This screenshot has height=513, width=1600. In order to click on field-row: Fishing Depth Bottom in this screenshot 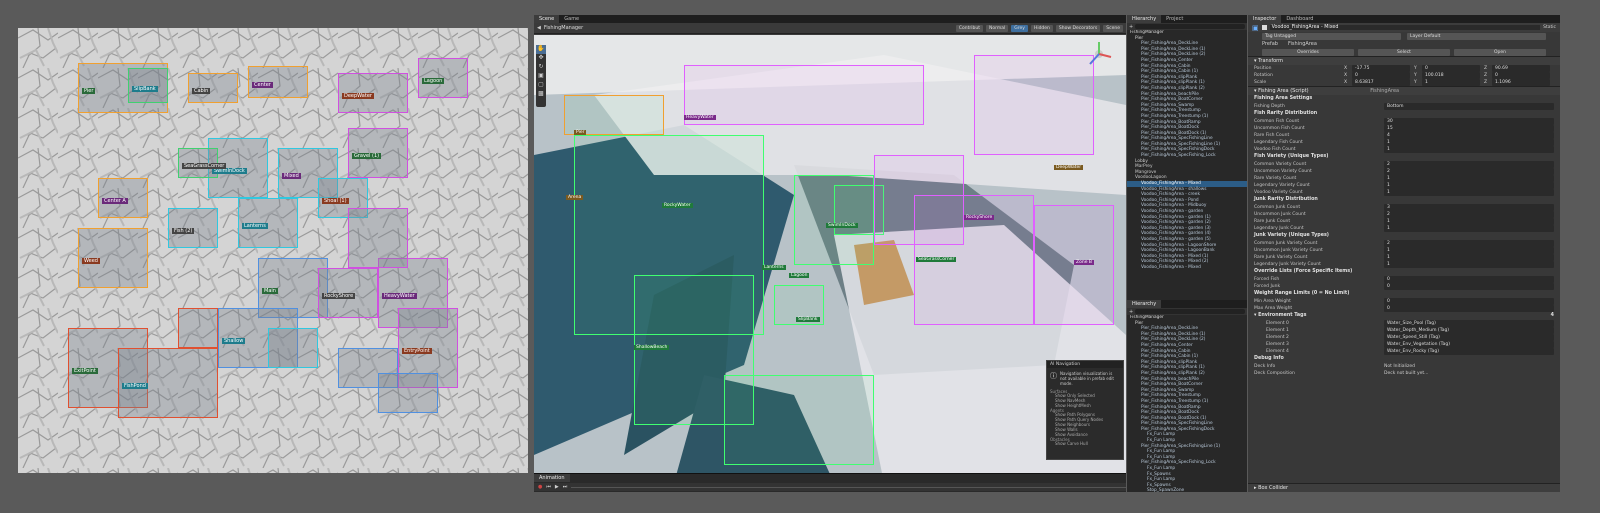, I will do `click(1404, 106)`.